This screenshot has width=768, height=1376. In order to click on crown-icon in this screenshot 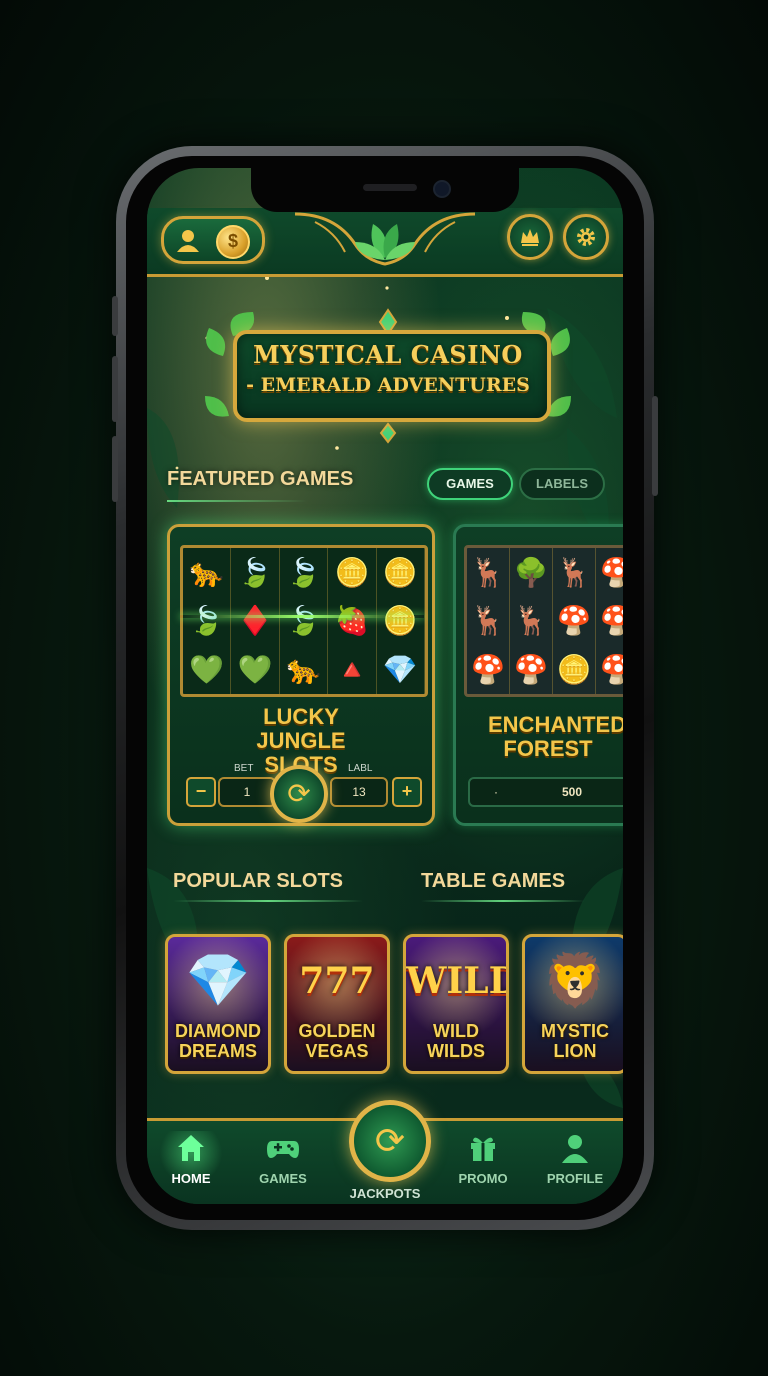, I will do `click(530, 237)`.